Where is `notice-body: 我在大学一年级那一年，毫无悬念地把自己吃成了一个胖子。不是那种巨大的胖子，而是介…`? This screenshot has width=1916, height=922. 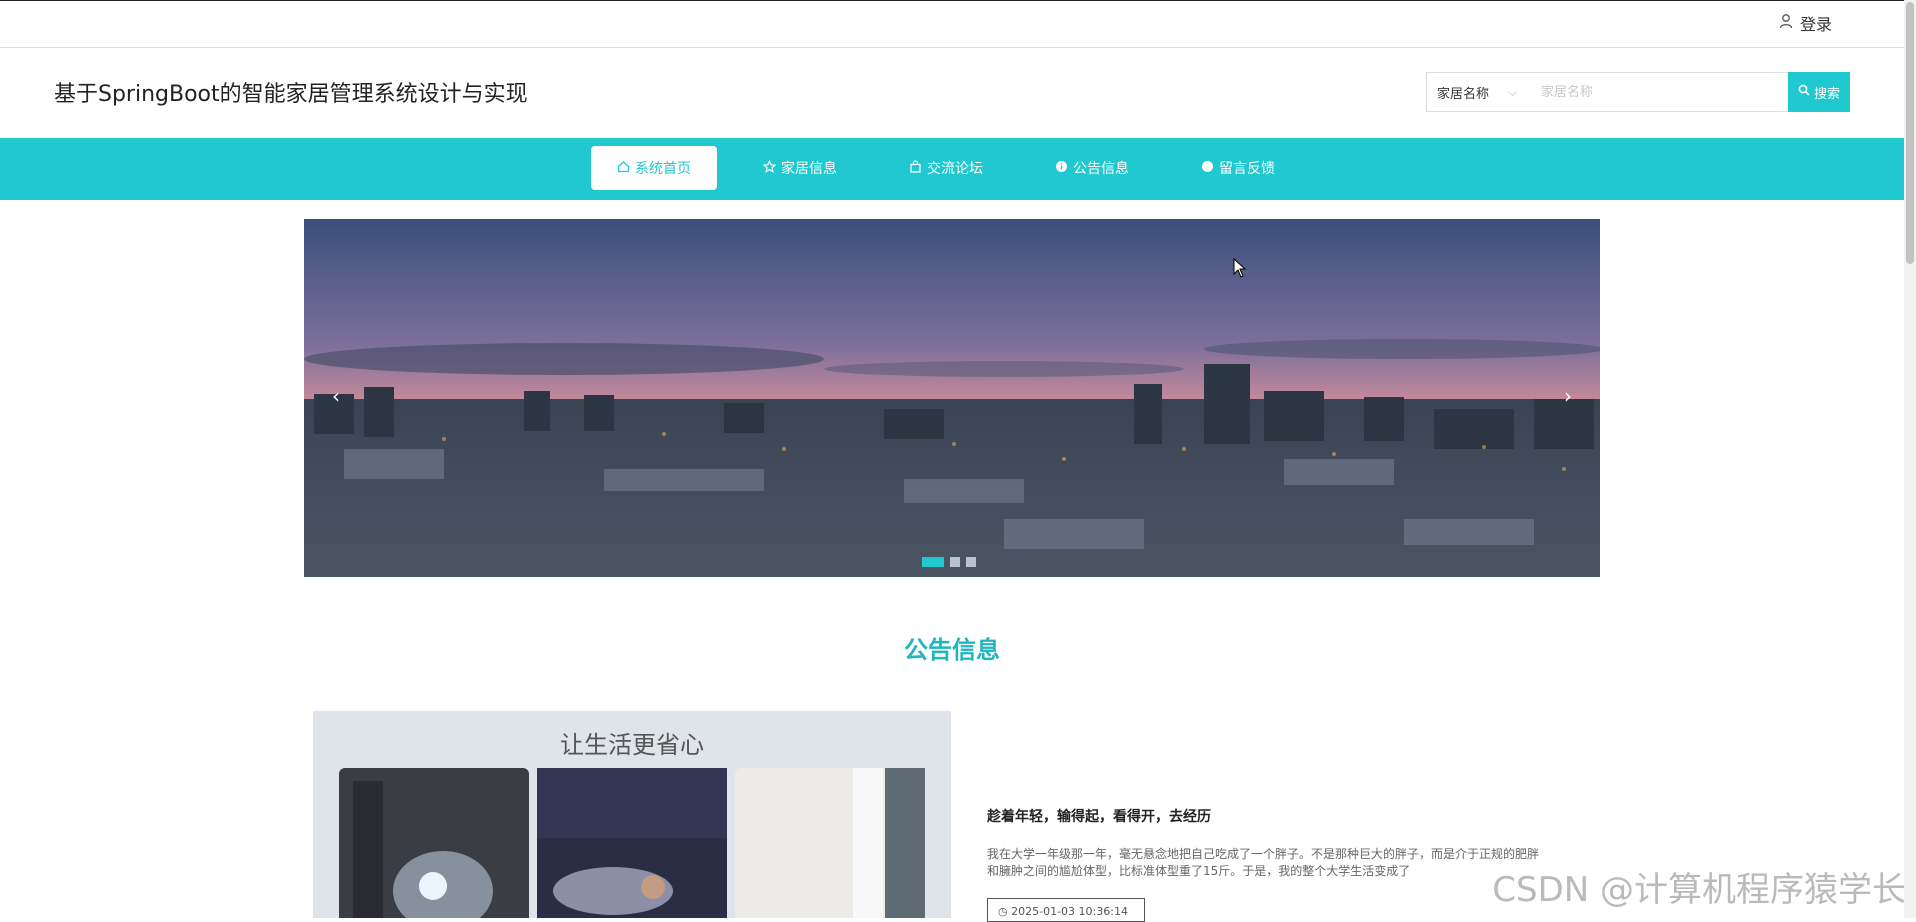
notice-body: 我在大学一年级那一年，毫无悬念地把自己吃成了一个胖子。不是那种巨大的胖子，而是介… is located at coordinates (1263, 862).